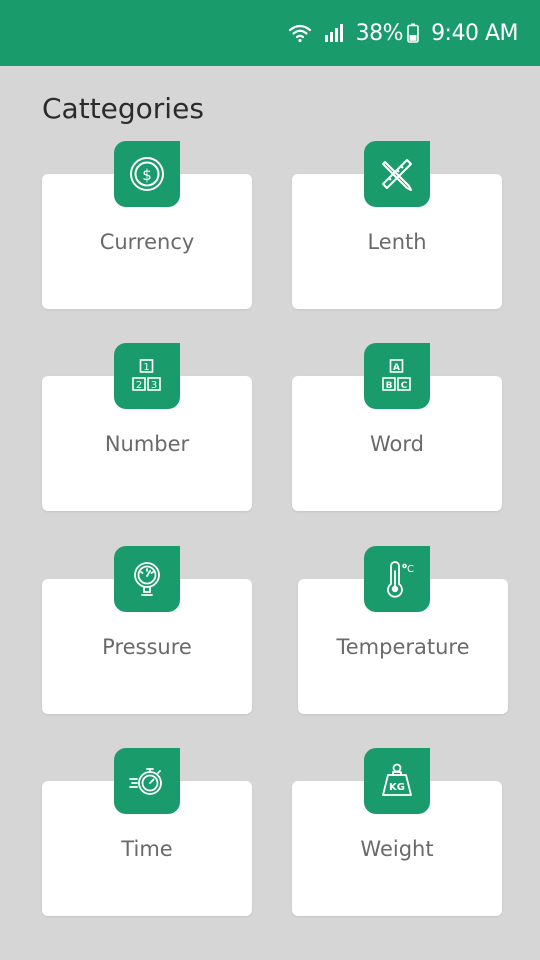  What do you see at coordinates (147, 444) in the screenshot?
I see `category-label: Number` at bounding box center [147, 444].